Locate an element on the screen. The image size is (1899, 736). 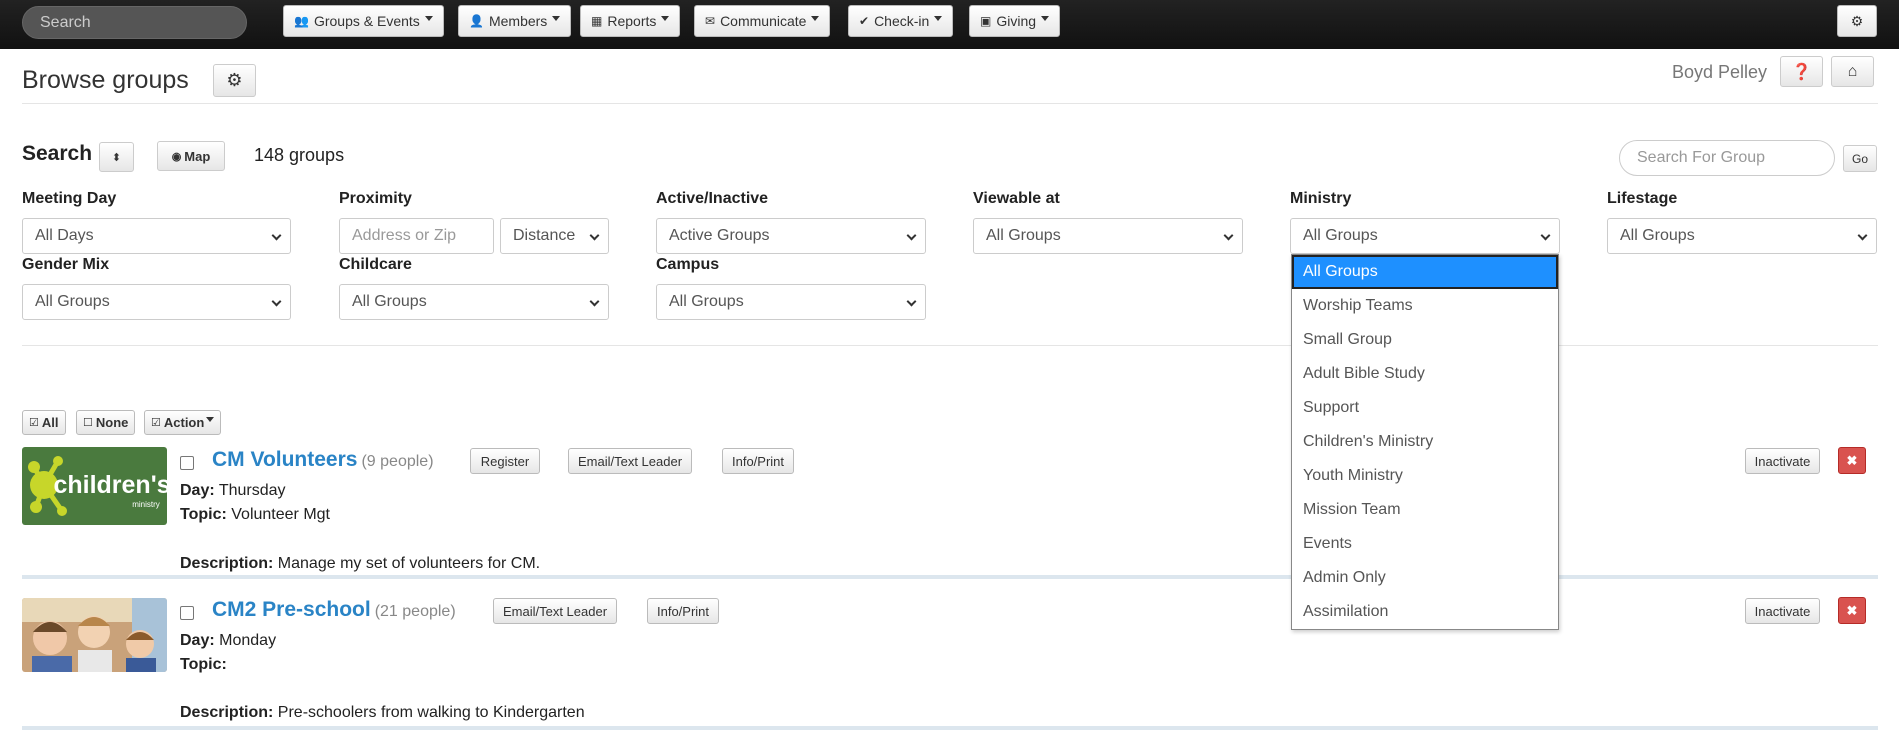
select-none-button: ☐ None is located at coordinates (106, 422).